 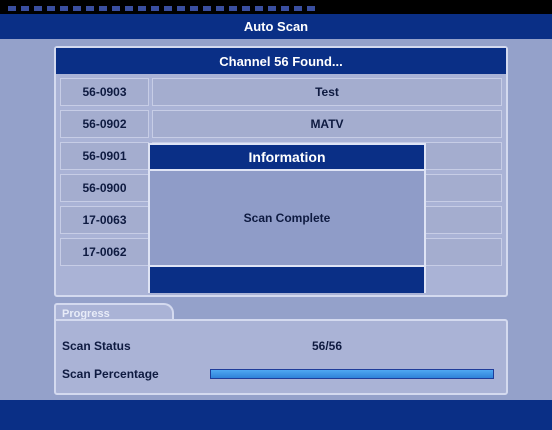 I want to click on dialog-title: Information, so click(x=287, y=158).